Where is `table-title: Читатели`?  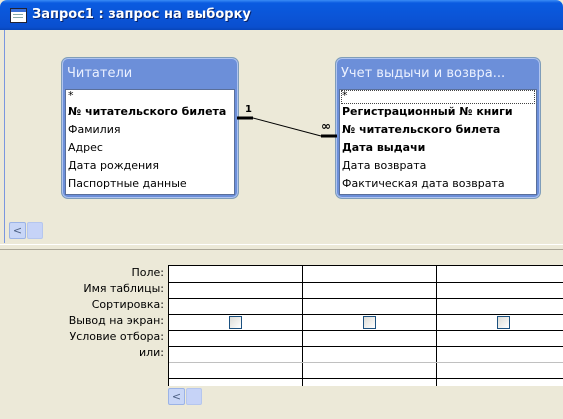 table-title: Читатели is located at coordinates (150, 73).